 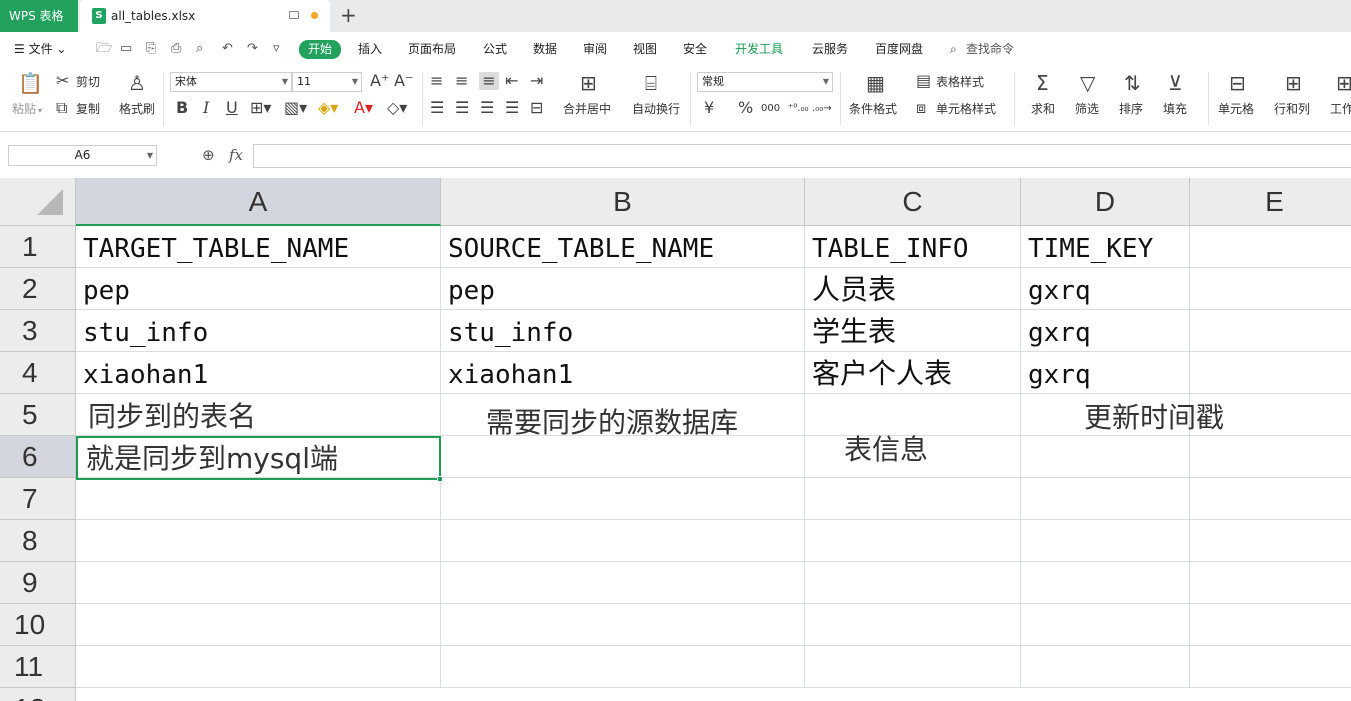 What do you see at coordinates (38, 694) in the screenshot?
I see `row-header-12: 12` at bounding box center [38, 694].